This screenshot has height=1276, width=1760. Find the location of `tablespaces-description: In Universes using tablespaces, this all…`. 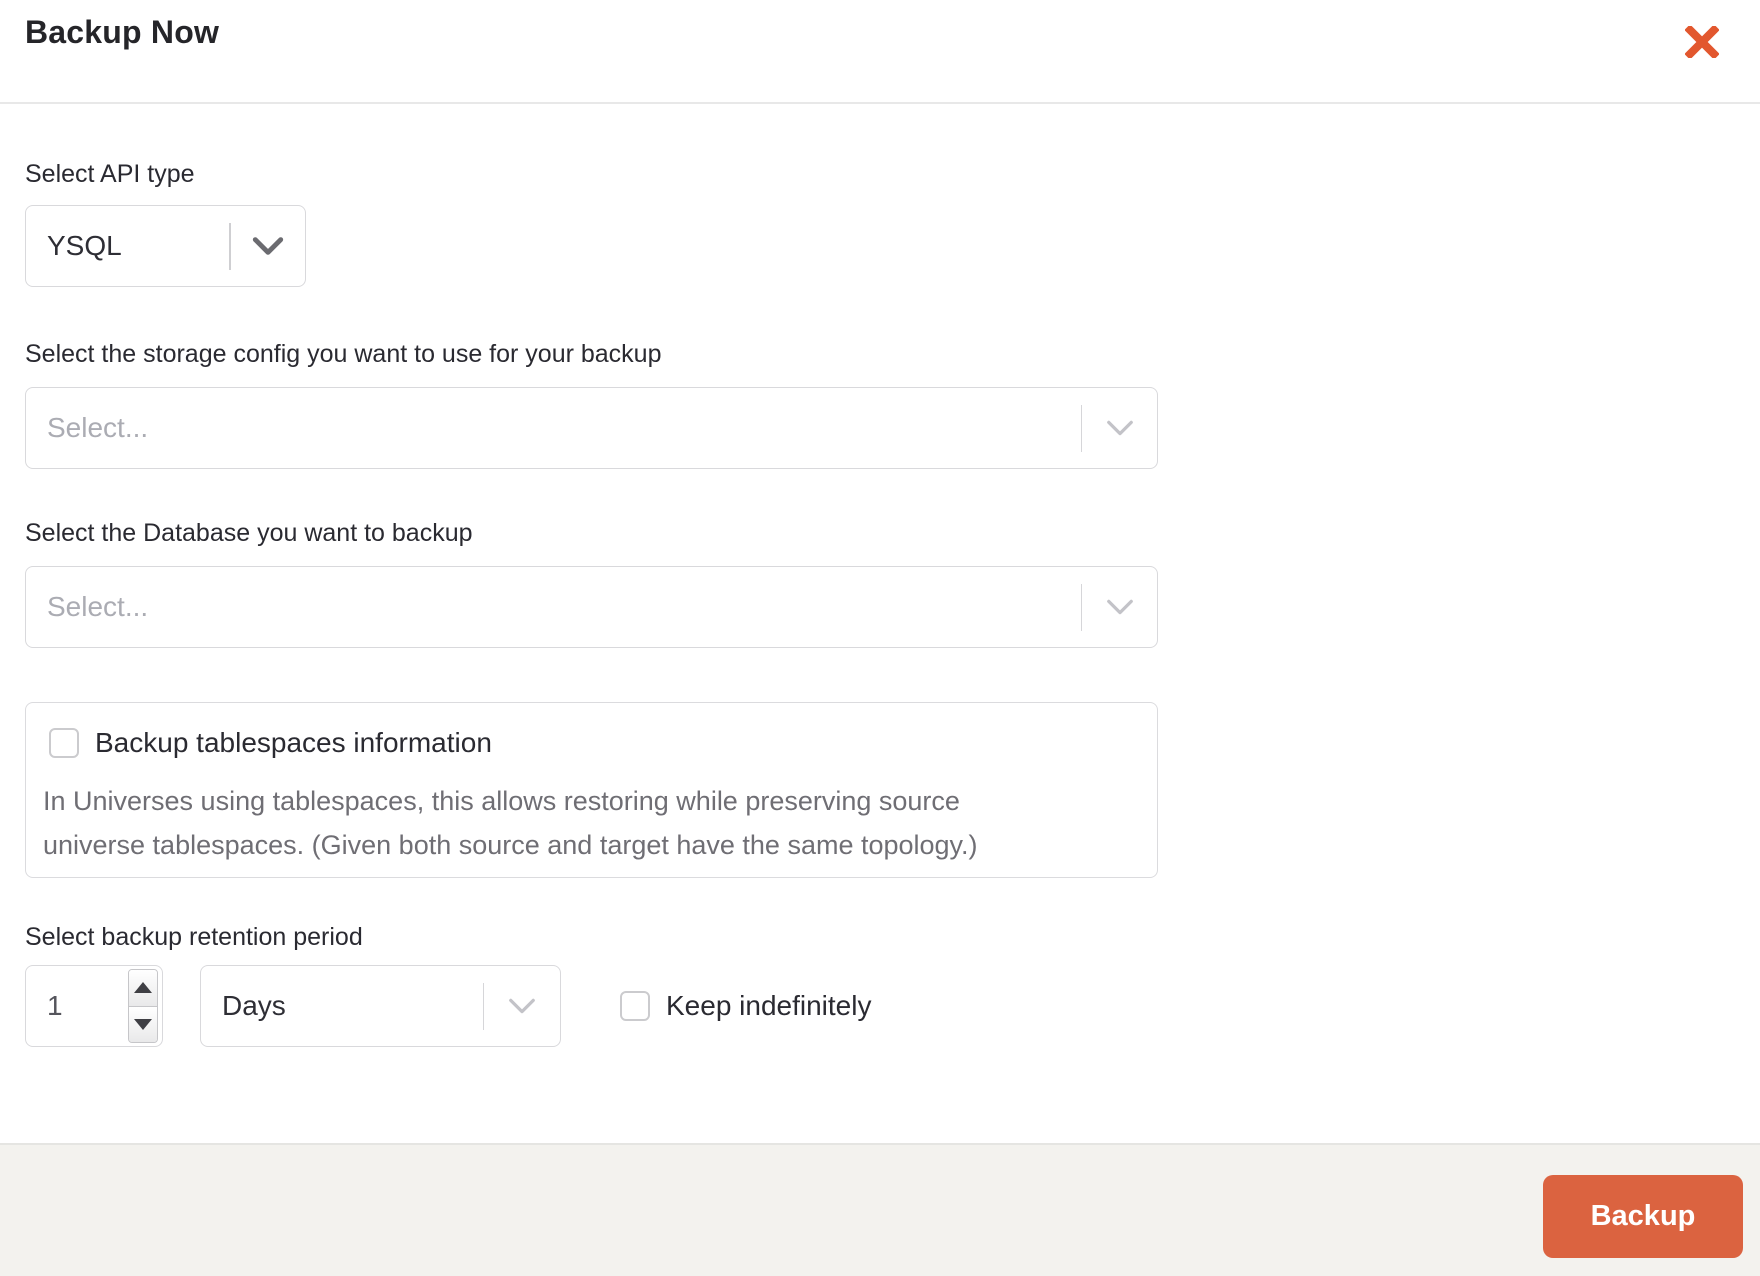

tablespaces-description: In Universes using tablespaces, this all… is located at coordinates (510, 823).